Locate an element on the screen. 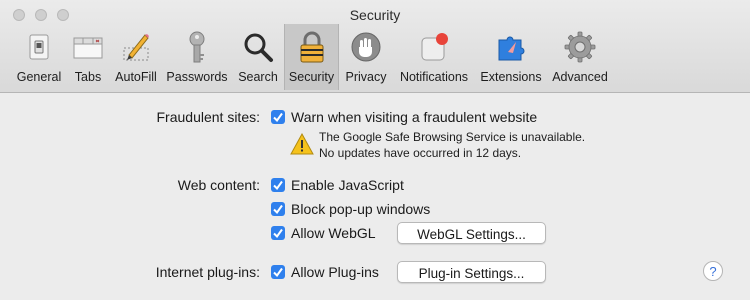  internet-plugins-label: Internet plug-ins: is located at coordinates (207, 272).